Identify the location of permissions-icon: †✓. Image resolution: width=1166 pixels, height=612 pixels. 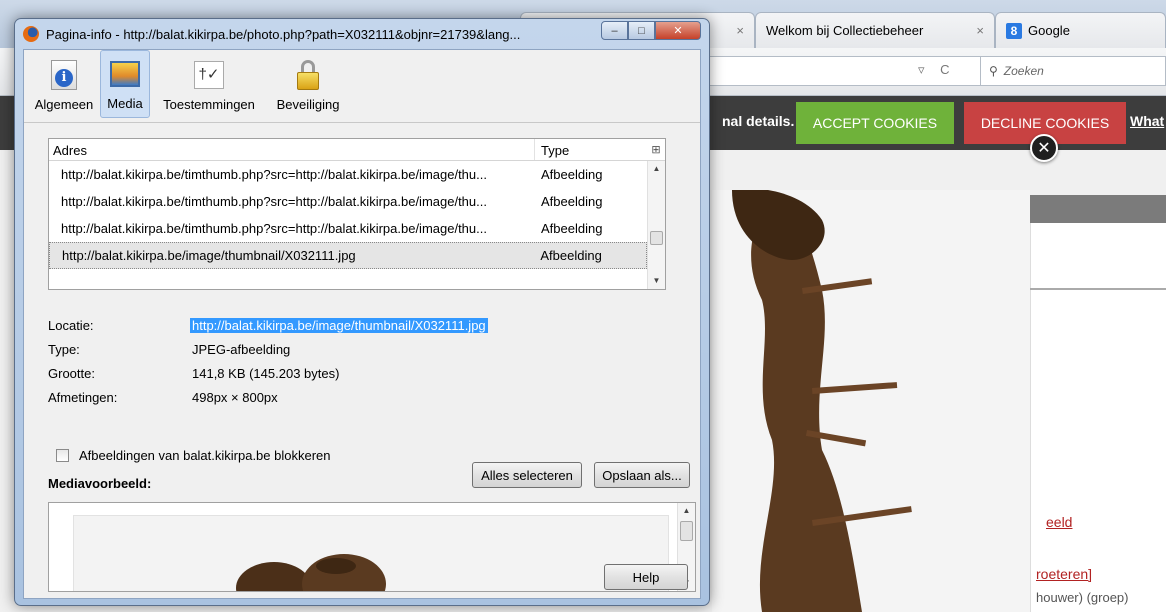
(209, 75).